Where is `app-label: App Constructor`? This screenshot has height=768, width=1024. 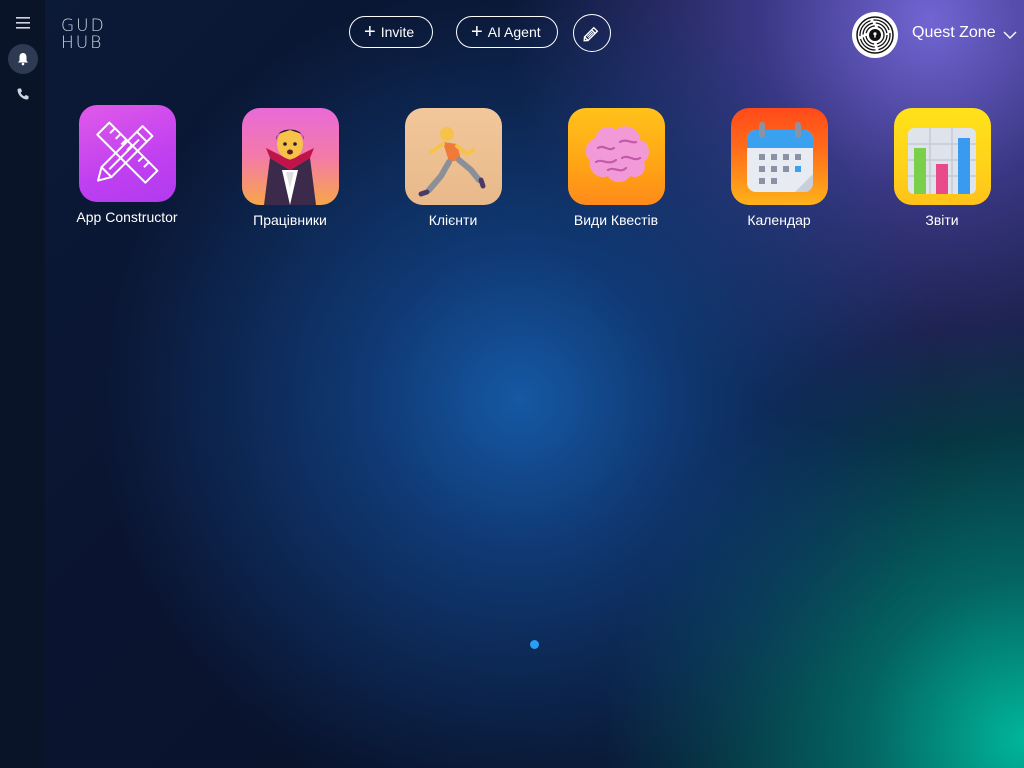
app-label: App Constructor is located at coordinates (127, 217).